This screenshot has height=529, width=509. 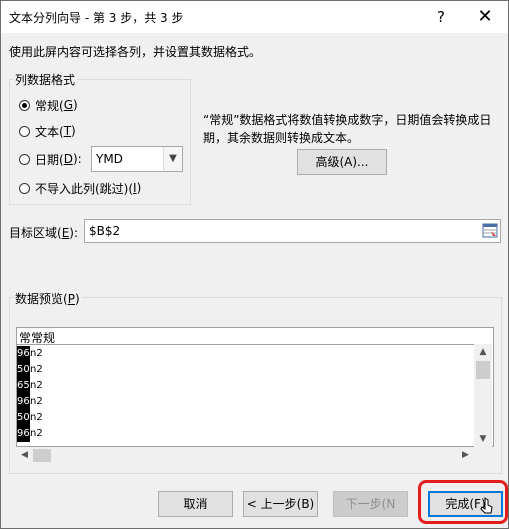 I want to click on destination-input: $B$2, so click(x=292, y=231).